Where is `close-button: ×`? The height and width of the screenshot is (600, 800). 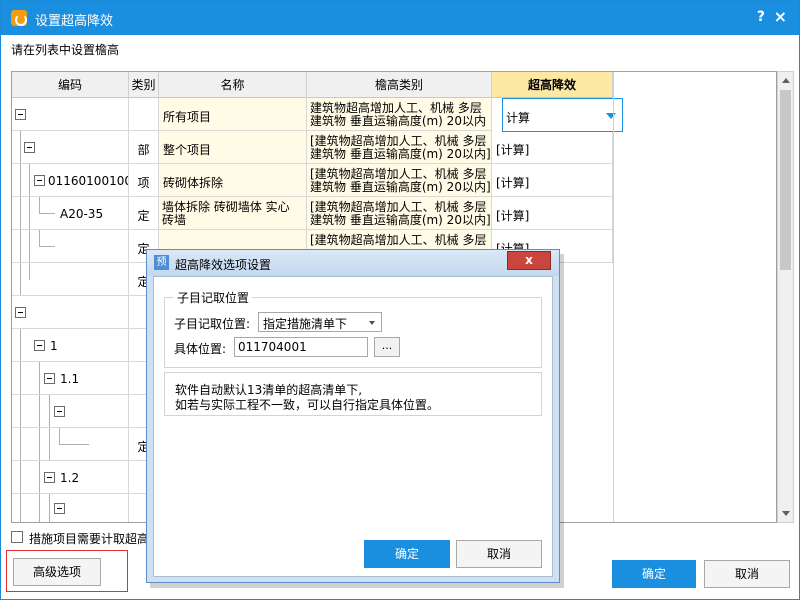 close-button: × is located at coordinates (780, 16).